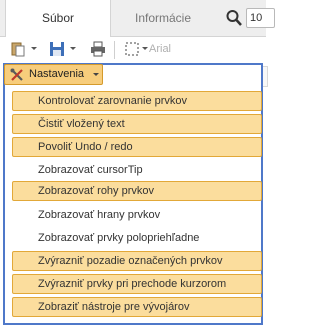  I want to click on tab-bar: Súbor Informácie 10, so click(137, 18).